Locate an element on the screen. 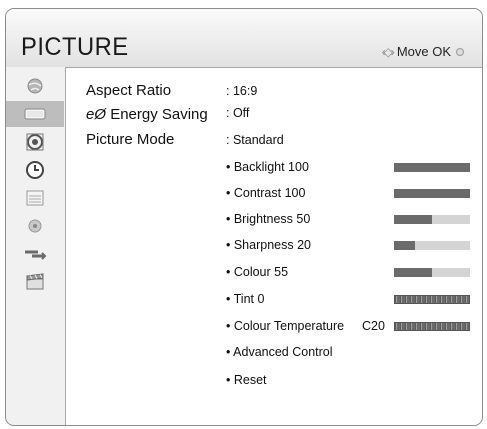 The height and width of the screenshot is (429, 487). calendar-icon is located at coordinates (35, 198).